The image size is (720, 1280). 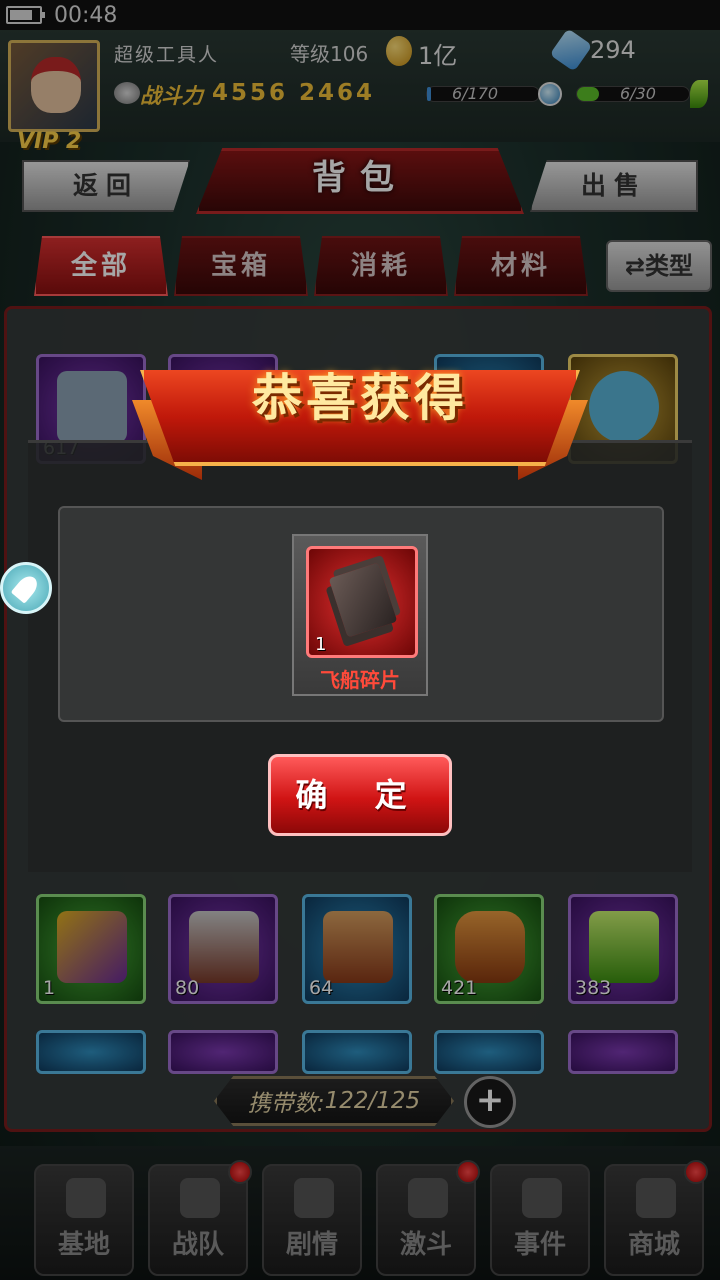 I want to click on floating-rocket-button, so click(x=26, y=588).